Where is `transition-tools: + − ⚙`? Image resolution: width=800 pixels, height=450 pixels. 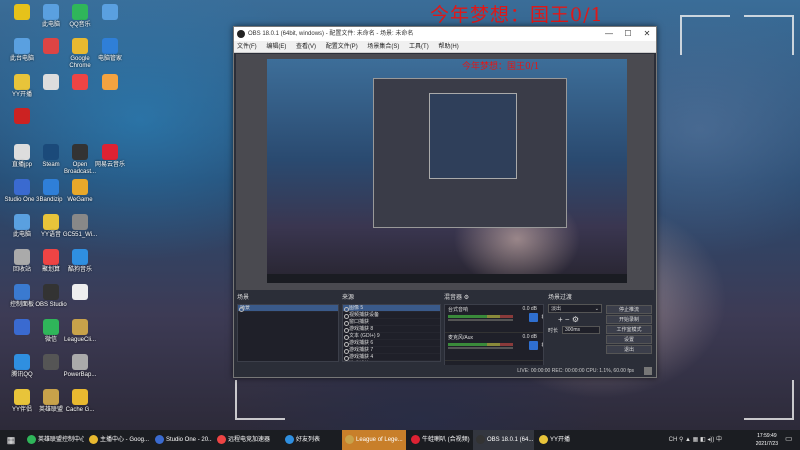
transition-tools: + − ⚙ is located at coordinates (568, 319).